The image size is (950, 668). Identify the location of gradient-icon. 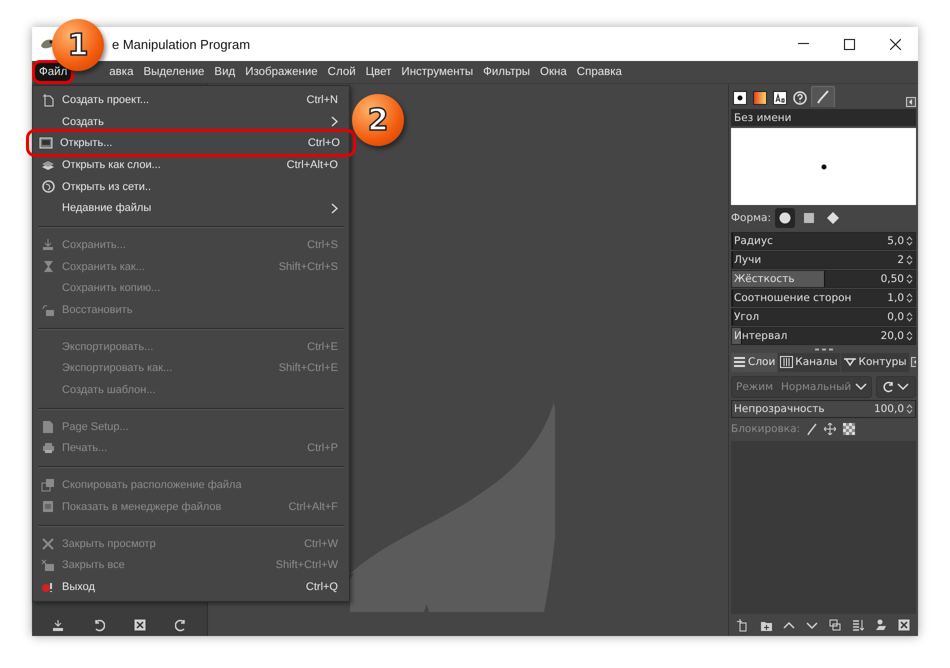
(760, 97).